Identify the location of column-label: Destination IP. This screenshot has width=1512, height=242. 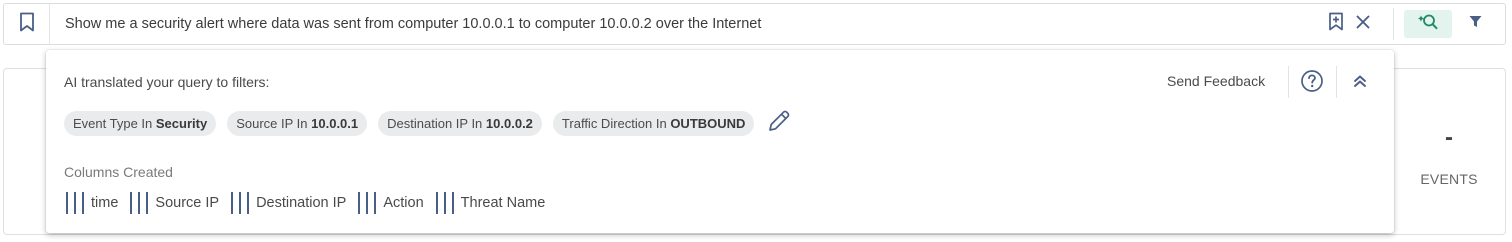
(301, 203).